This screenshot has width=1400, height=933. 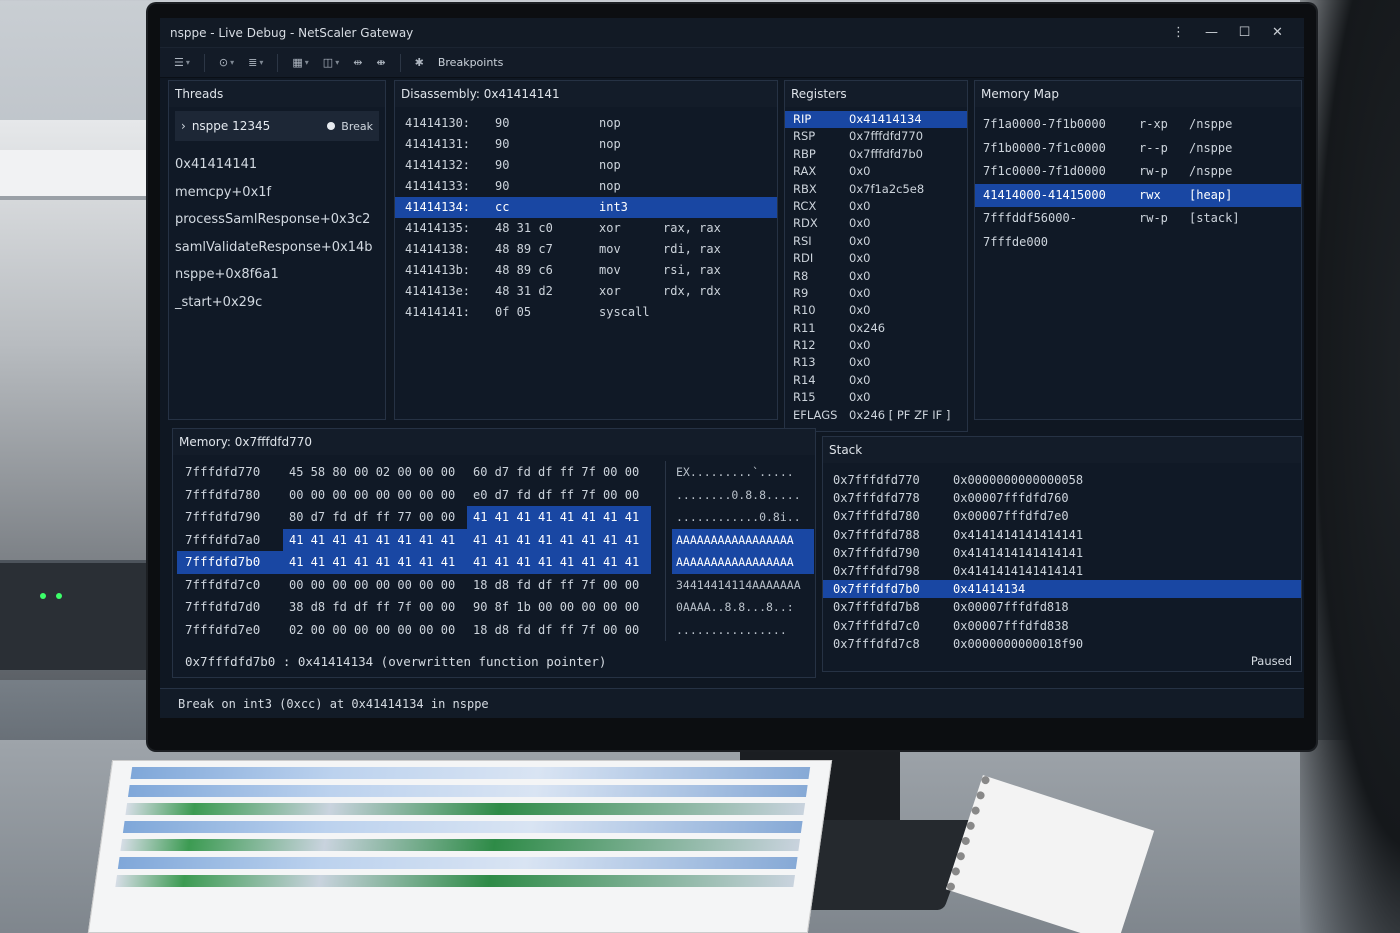 I want to click on more-options-icon: ⋮, so click(x=1178, y=32).